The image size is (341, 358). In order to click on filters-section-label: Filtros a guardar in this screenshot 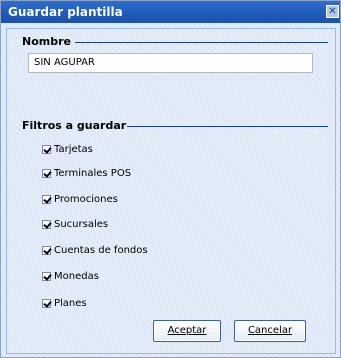, I will do `click(74, 125)`.